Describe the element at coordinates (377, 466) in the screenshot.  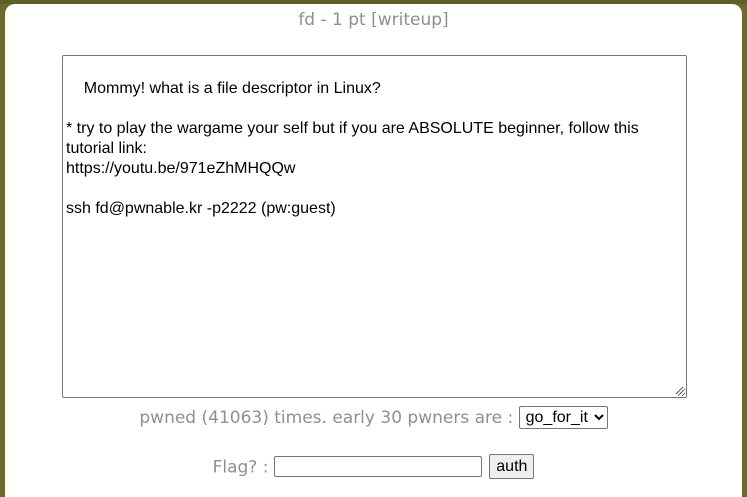
I see `flag-input` at that location.